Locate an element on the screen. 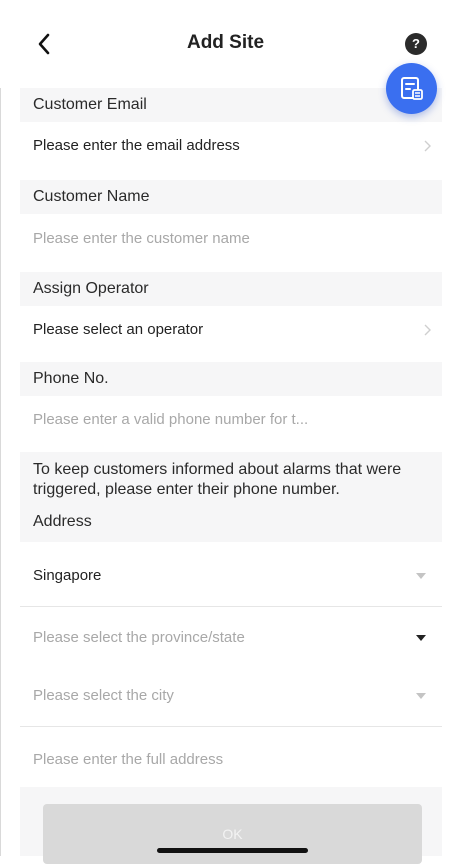 The height and width of the screenshot is (864, 451). frame-border-left is located at coordinates (0, 428).